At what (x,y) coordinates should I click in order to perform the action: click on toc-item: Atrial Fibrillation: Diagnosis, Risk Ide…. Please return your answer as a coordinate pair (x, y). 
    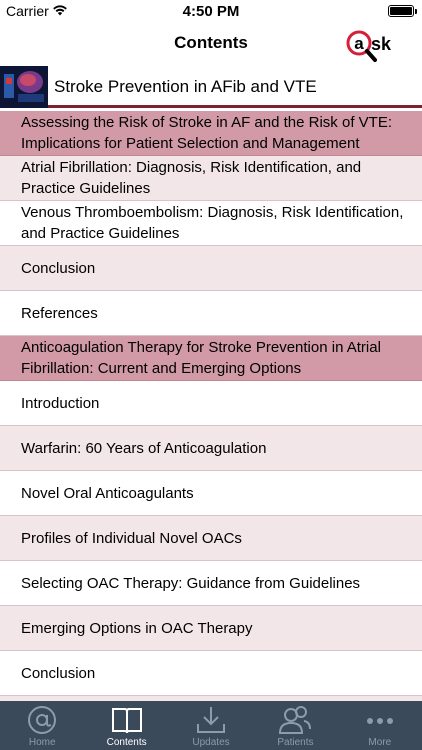
    Looking at the image, I should click on (211, 178).